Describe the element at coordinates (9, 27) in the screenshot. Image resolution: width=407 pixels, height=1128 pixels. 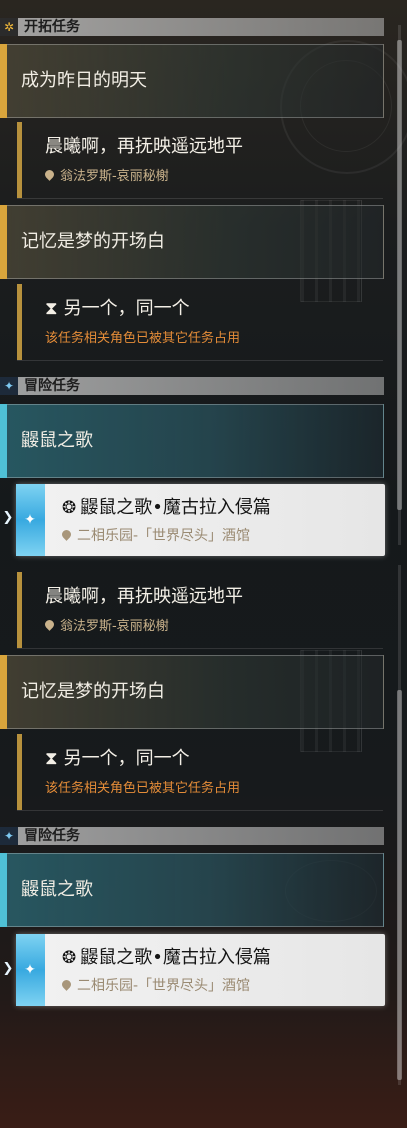
I see `star-burst-icon: ✲` at that location.